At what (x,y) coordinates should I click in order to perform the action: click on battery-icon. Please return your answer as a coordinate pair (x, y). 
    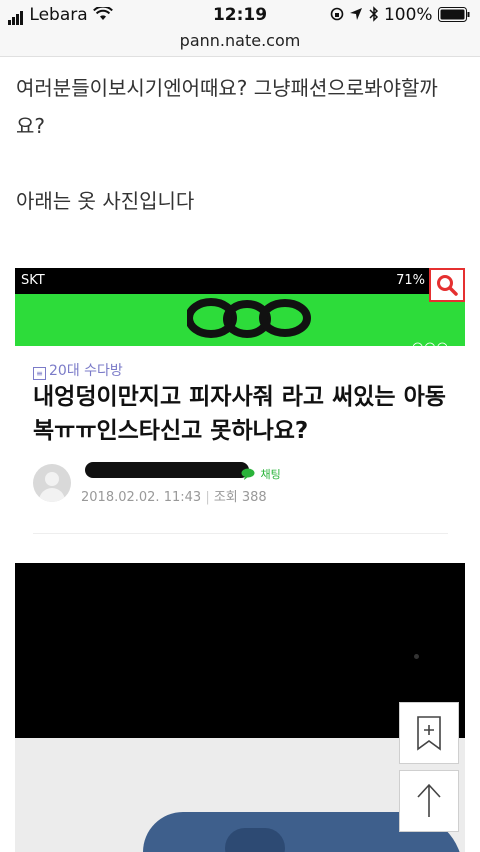
    Looking at the image, I should click on (454, 15).